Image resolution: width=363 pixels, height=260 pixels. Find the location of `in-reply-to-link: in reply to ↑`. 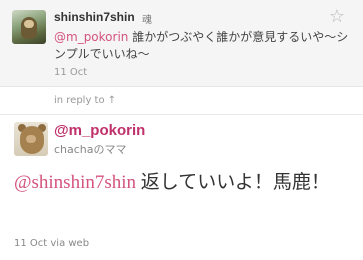

in-reply-to-link: in reply to ↑ is located at coordinates (85, 100).